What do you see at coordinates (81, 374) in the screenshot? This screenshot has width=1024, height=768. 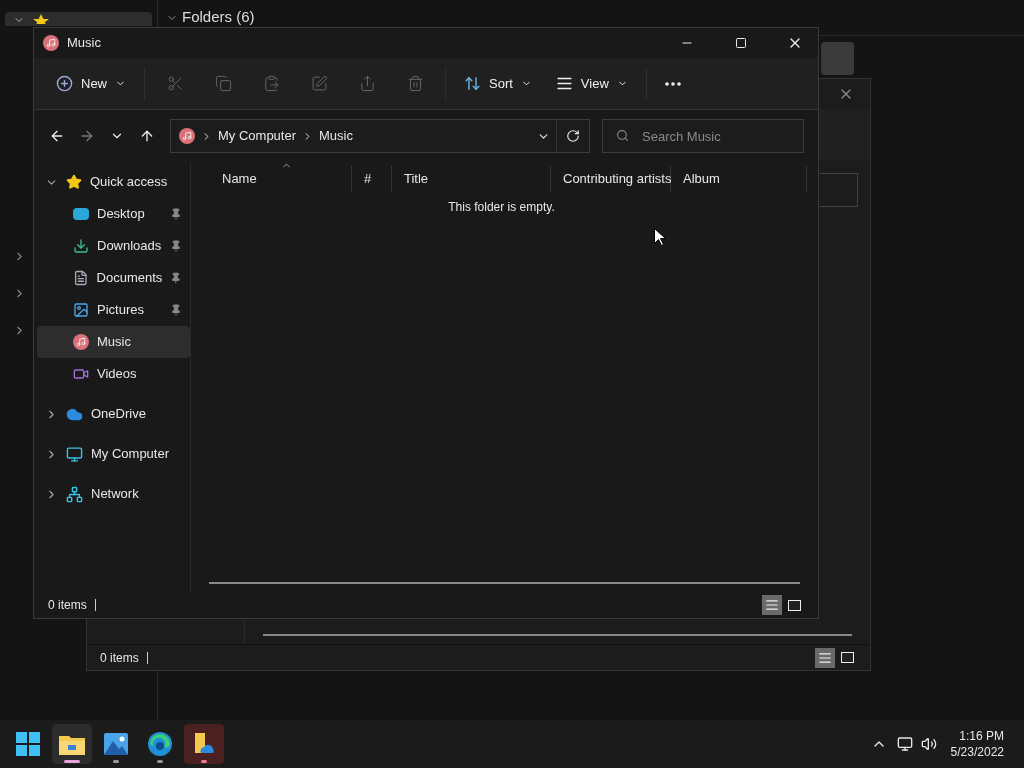 I see `video-icon` at bounding box center [81, 374].